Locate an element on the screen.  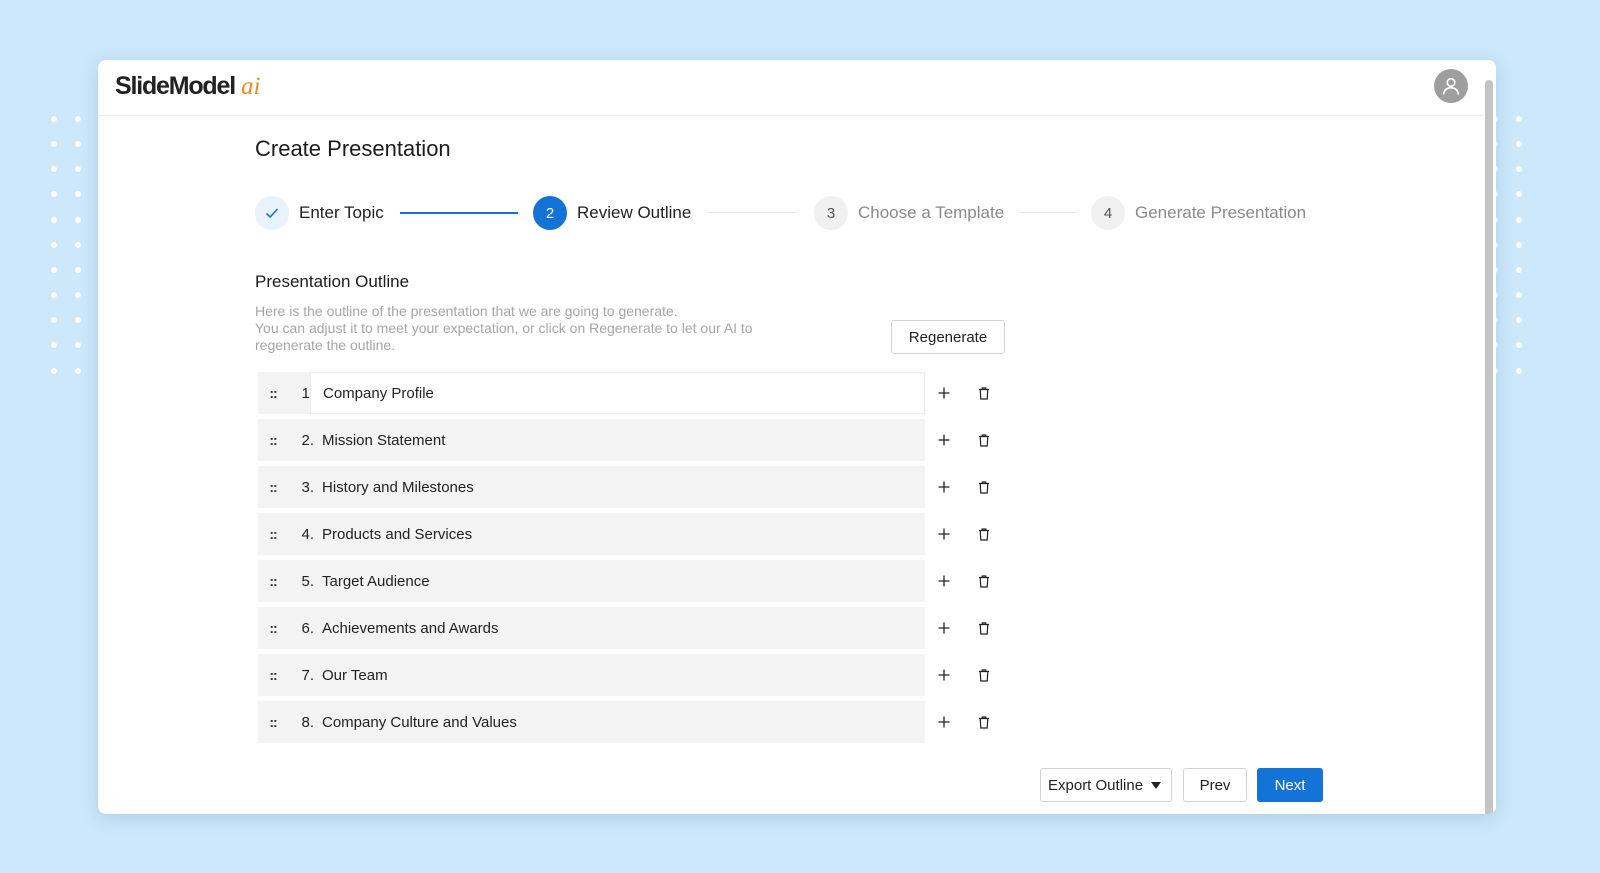
app-logo: SlideModel ai is located at coordinates (187, 86).